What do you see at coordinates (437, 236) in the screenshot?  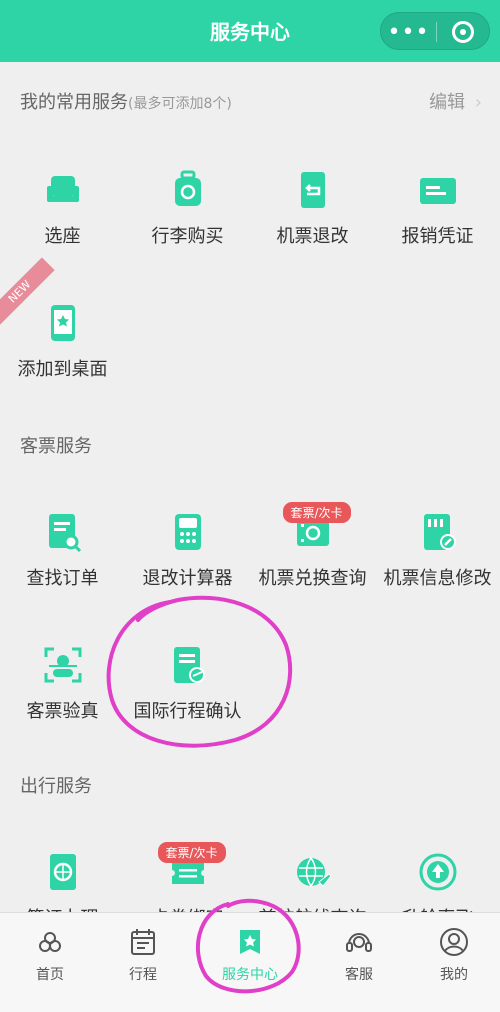 I see `service-label: 报销凭证` at bounding box center [437, 236].